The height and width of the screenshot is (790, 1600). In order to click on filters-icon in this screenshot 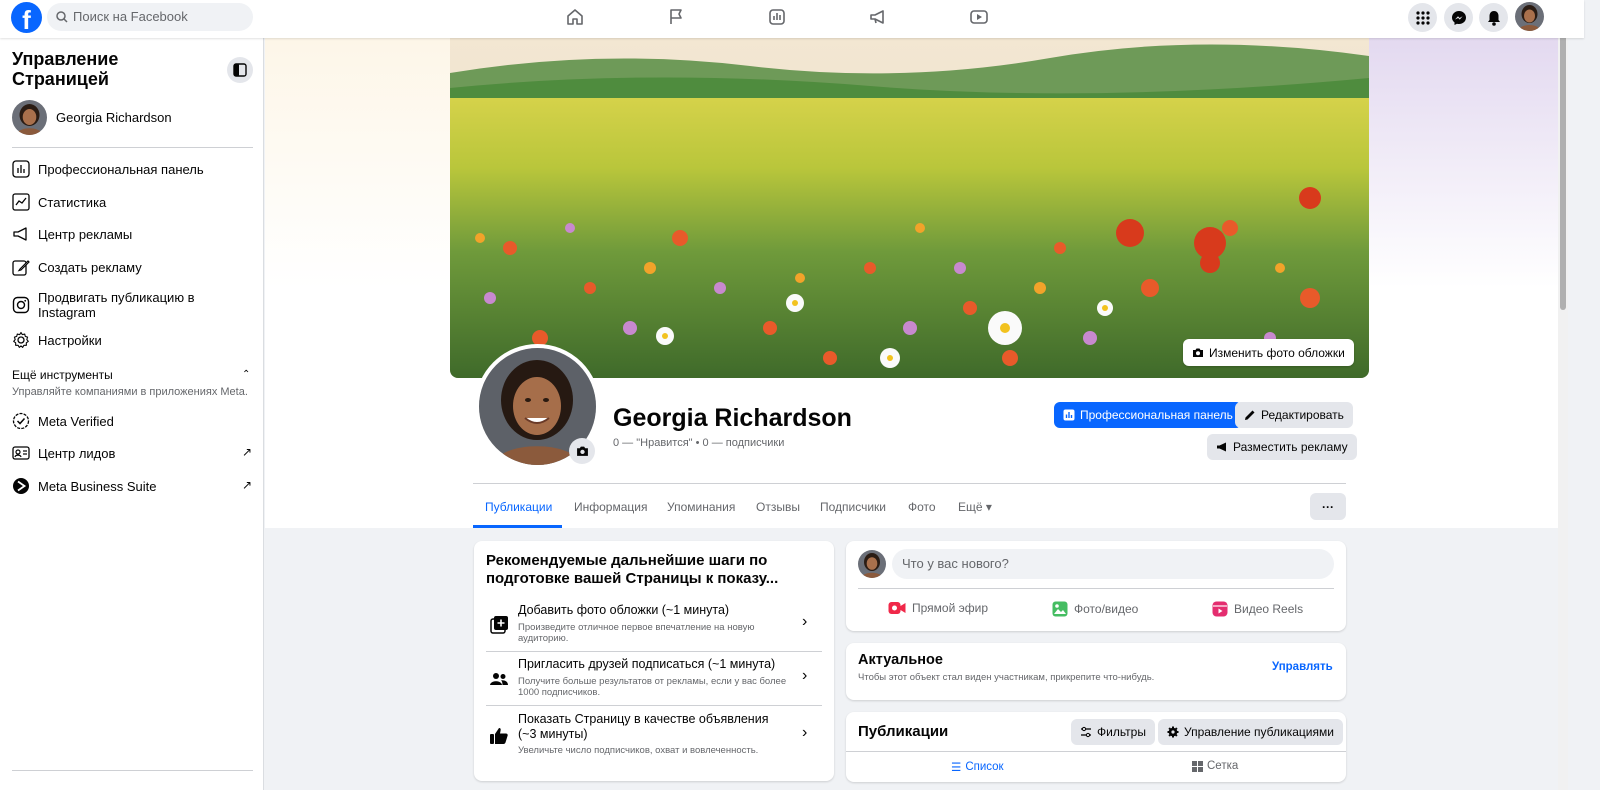, I will do `click(1086, 732)`.